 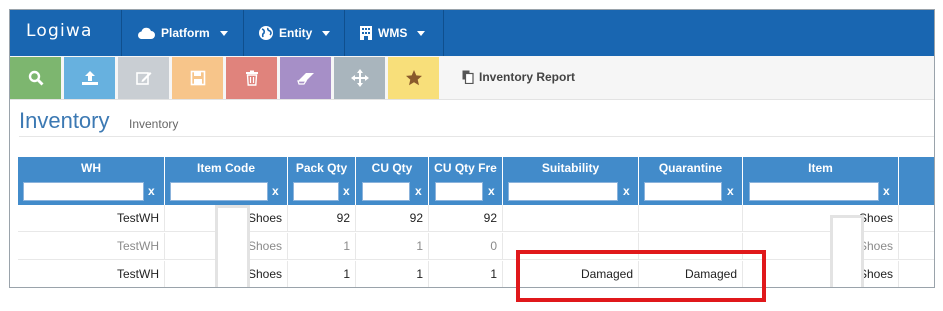 I want to click on table-row: TestWH Shoes 1 1 1 Damaged Damaged Shoes, so click(x=476, y=274).